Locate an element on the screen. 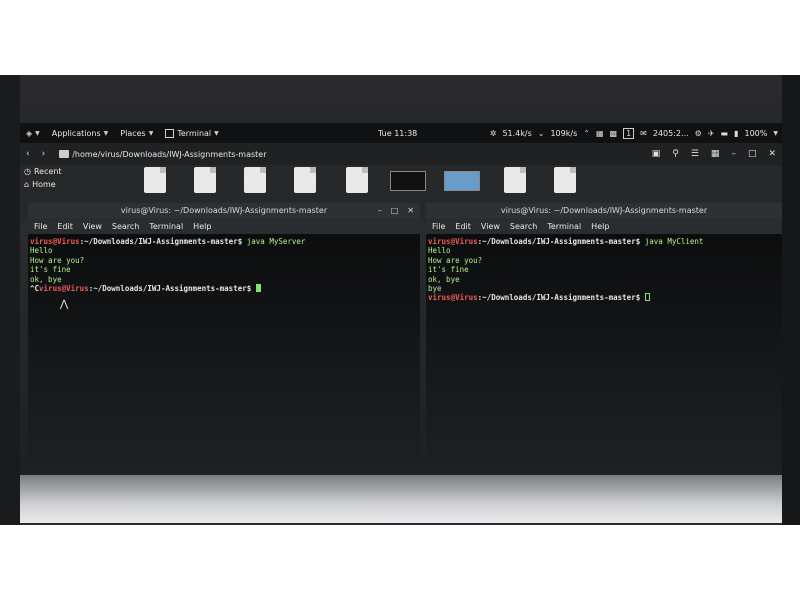 Image resolution: width=800 pixels, height=600 pixels. folder-icon is located at coordinates (64, 154).